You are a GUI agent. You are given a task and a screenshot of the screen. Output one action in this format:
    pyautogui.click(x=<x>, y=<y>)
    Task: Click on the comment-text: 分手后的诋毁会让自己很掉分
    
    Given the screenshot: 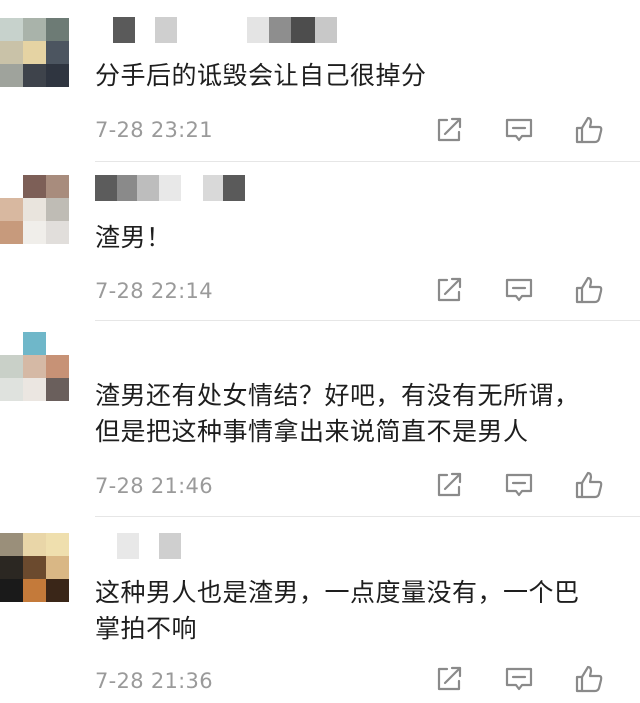 What is the action you would take?
    pyautogui.click(x=261, y=75)
    